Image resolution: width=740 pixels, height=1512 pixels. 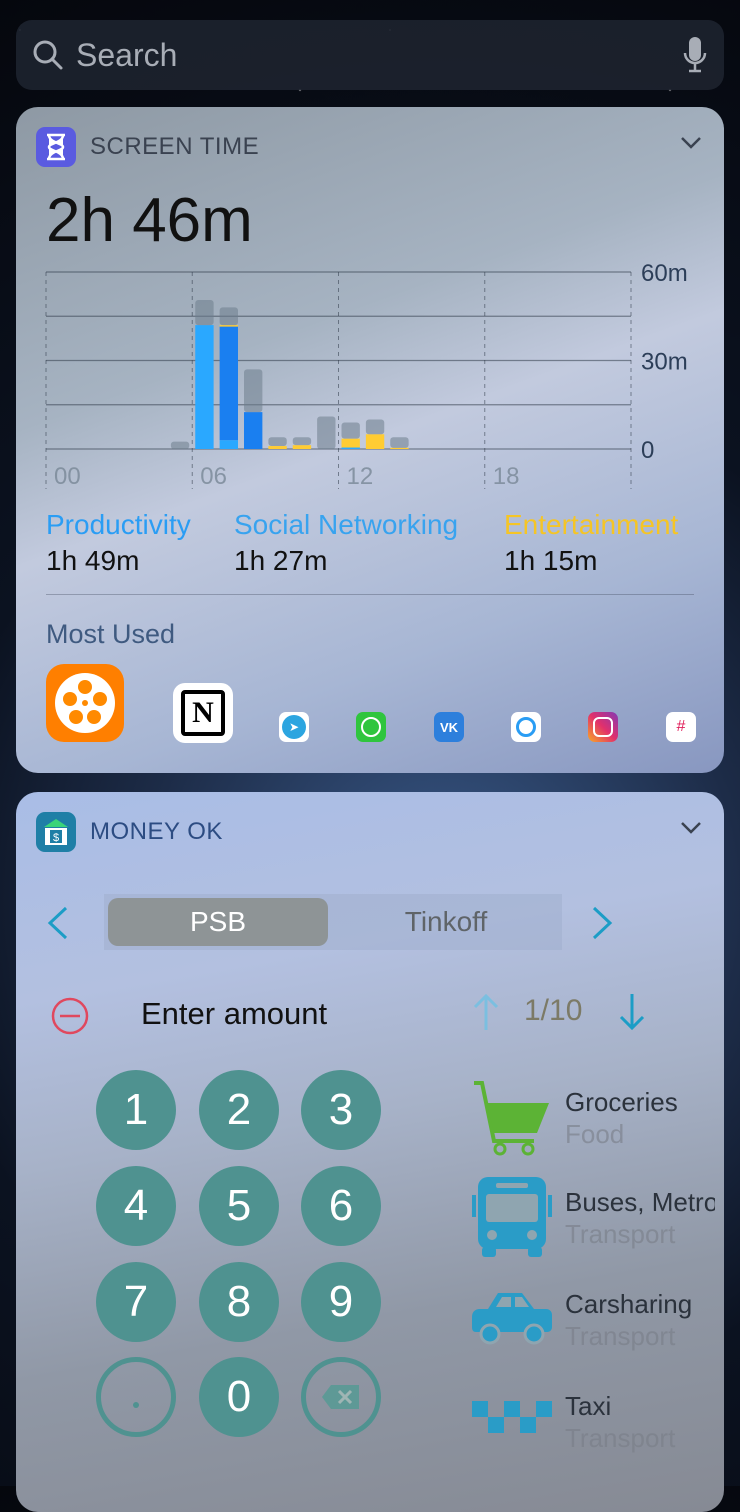 I want to click on dot-icon, so click(x=136, y=1405).